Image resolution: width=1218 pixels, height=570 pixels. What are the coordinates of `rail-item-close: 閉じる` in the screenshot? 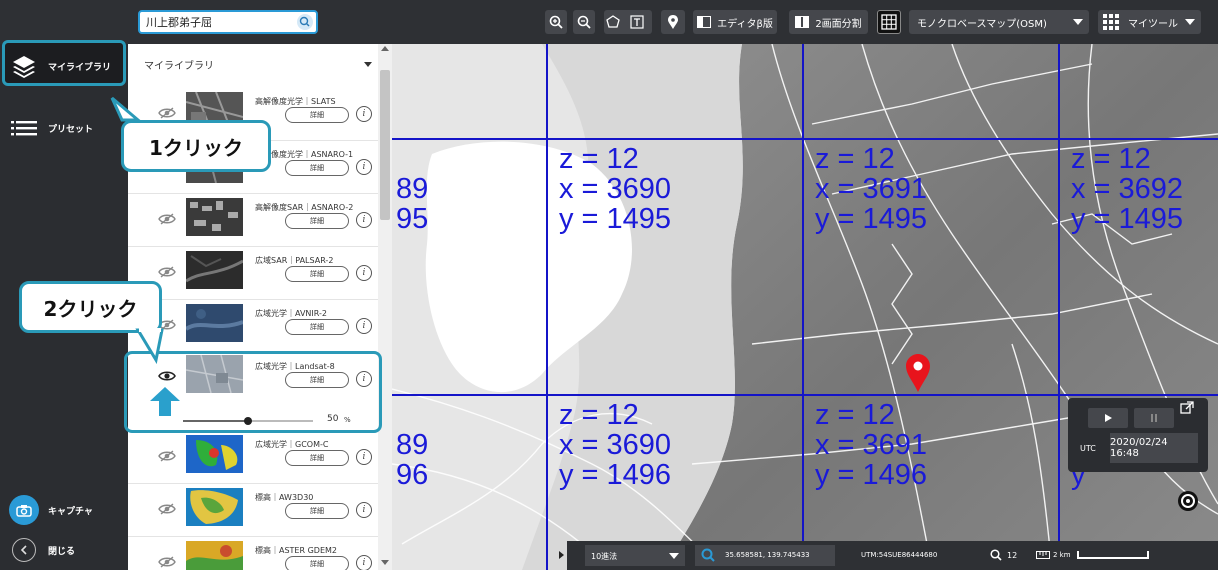 It's located at (64, 548).